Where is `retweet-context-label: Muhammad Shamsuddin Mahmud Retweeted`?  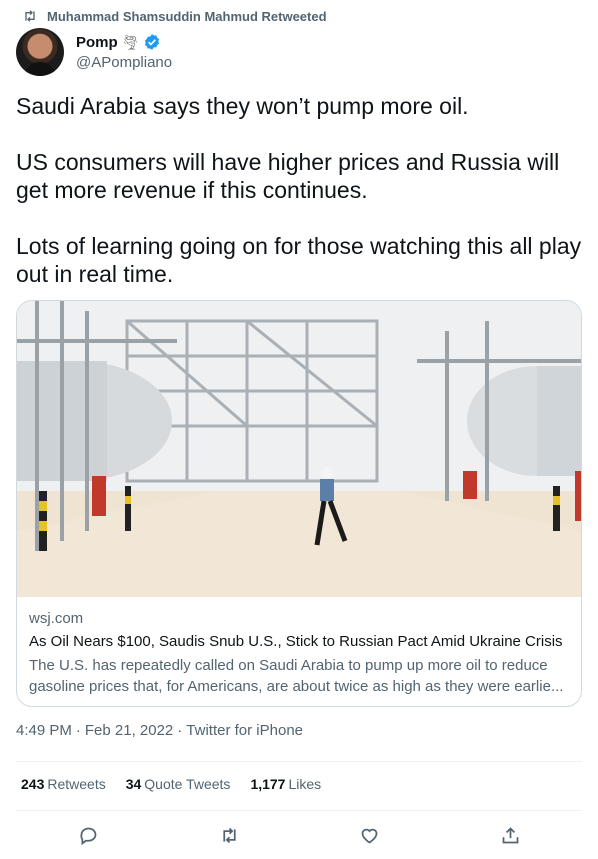 retweet-context-label: Muhammad Shamsuddin Mahmud Retweeted is located at coordinates (187, 16).